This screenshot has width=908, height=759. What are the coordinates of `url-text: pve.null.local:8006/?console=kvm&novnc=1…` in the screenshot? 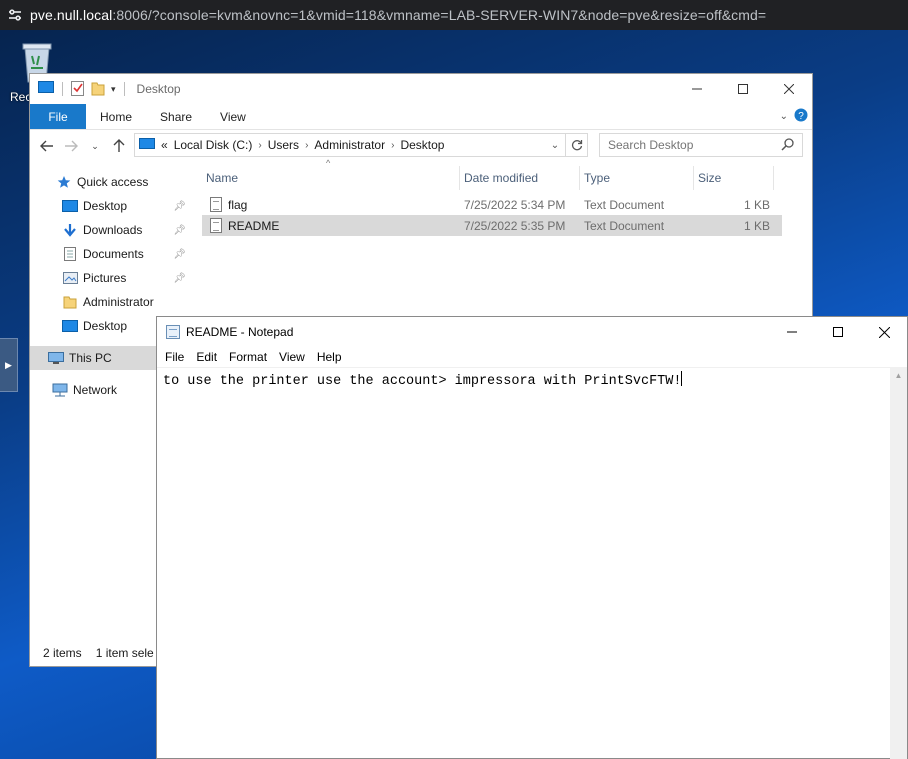 It's located at (398, 15).